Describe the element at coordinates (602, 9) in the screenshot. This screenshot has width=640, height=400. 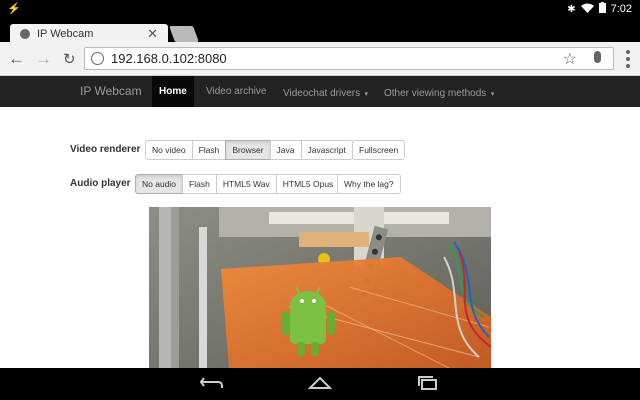
I see `battery-icon` at that location.